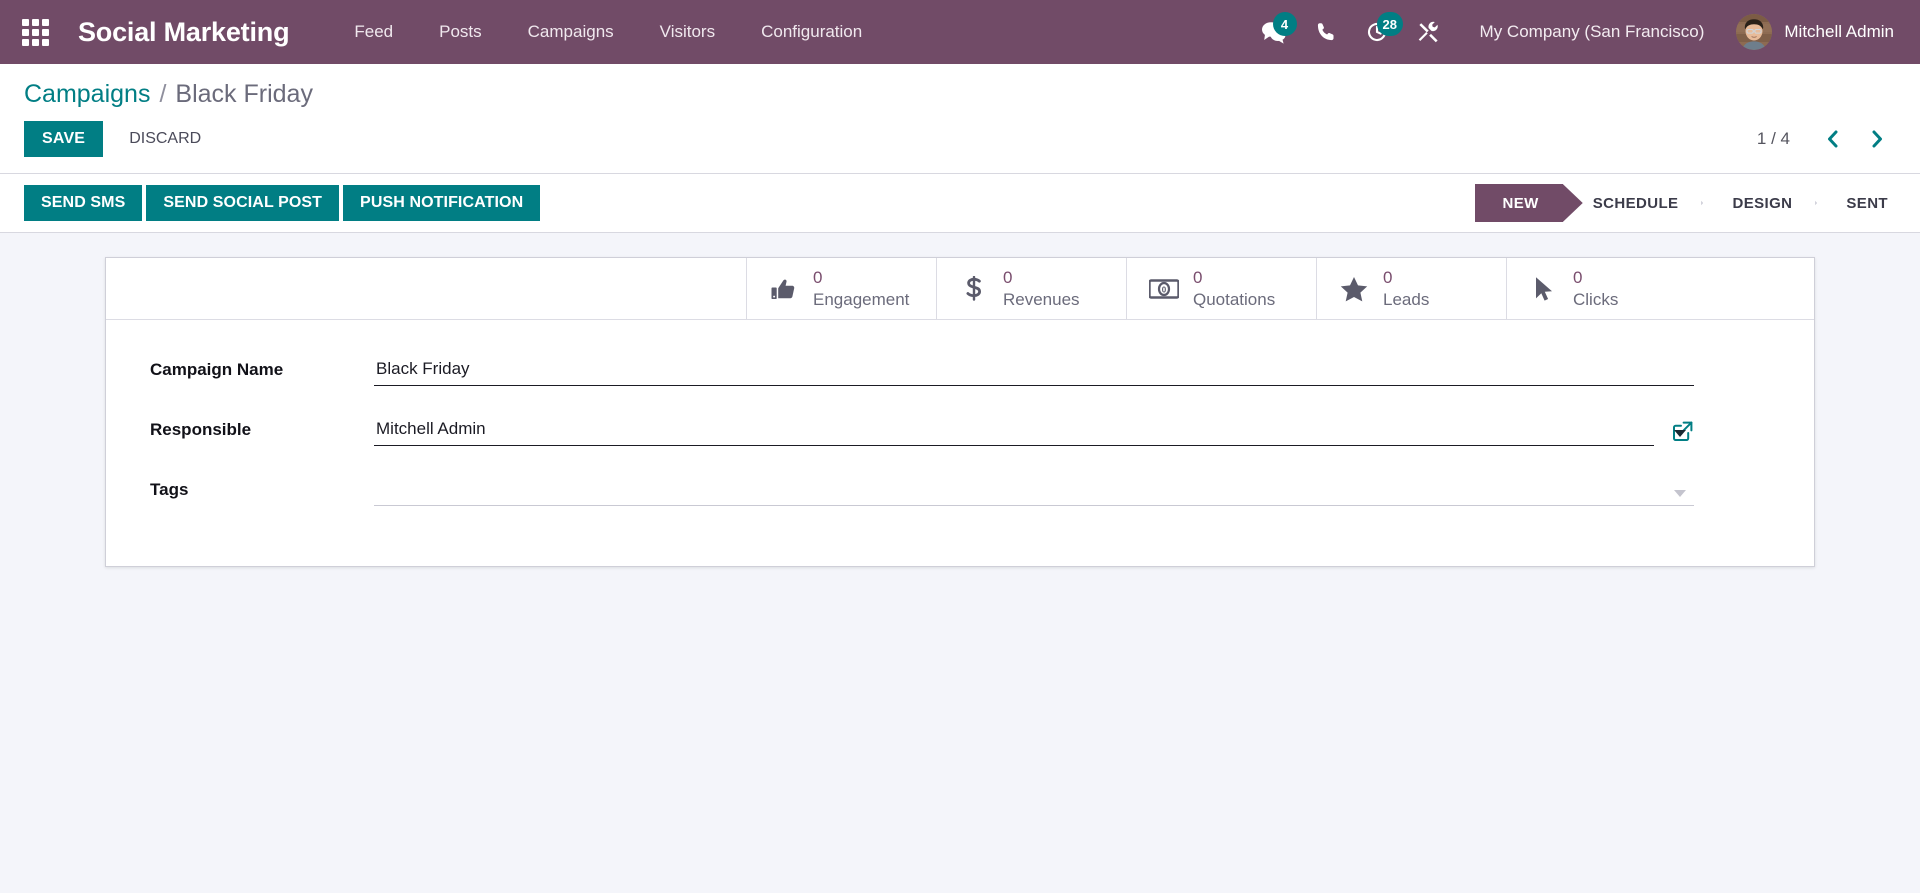 This screenshot has height=893, width=1920. I want to click on breadcrumb: Campaigns / Black Friday, so click(960, 89).